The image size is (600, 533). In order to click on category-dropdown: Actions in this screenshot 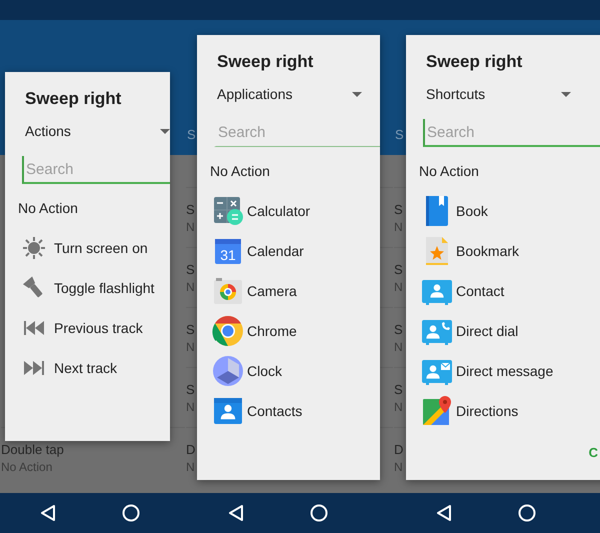, I will do `click(97, 131)`.